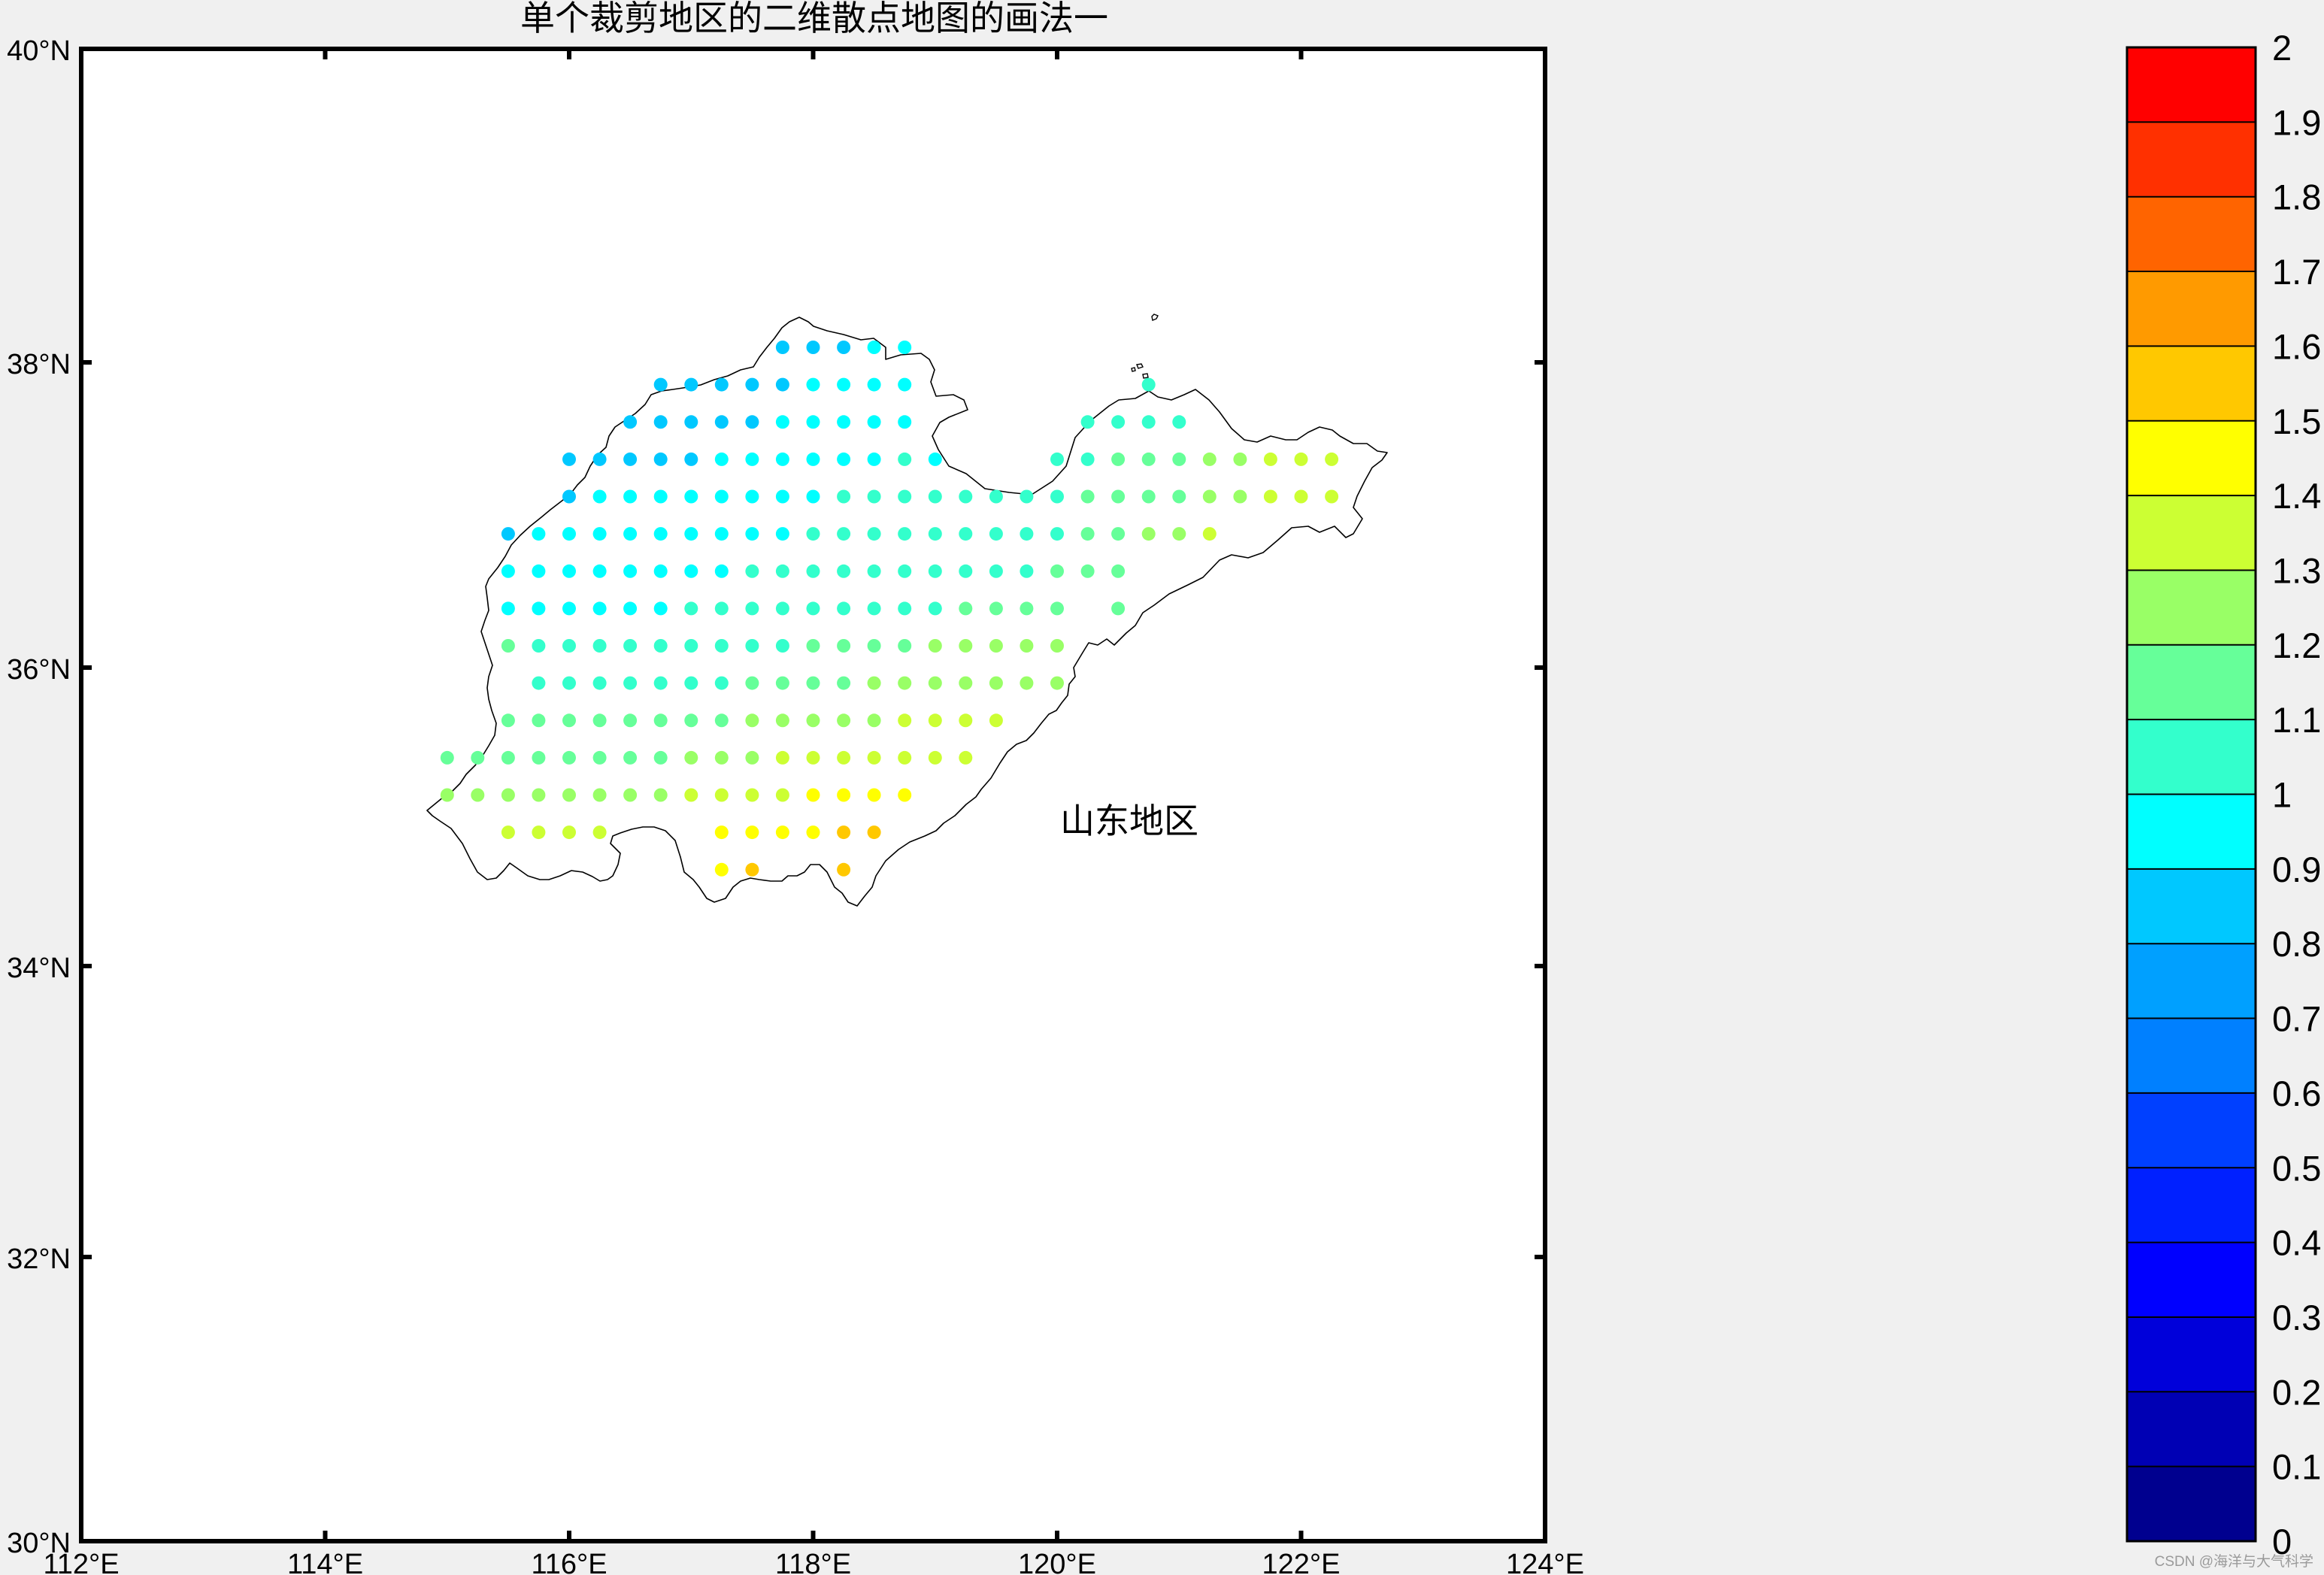  What do you see at coordinates (2296, 1392) in the screenshot?
I see `colorbar-tick-label: 0.2` at bounding box center [2296, 1392].